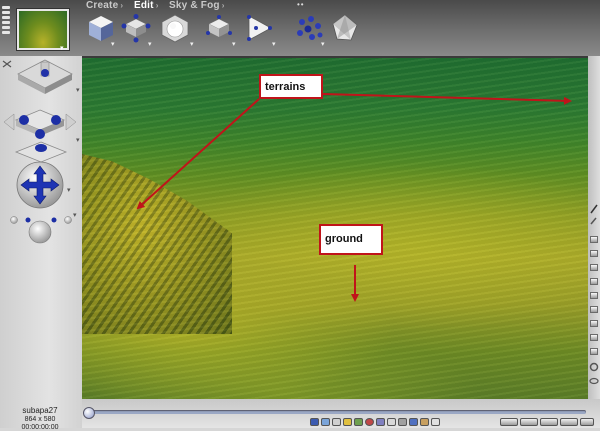 The width and height of the screenshot is (600, 431). I want to click on molecule-dropdown-caret: ▾, so click(323, 44).